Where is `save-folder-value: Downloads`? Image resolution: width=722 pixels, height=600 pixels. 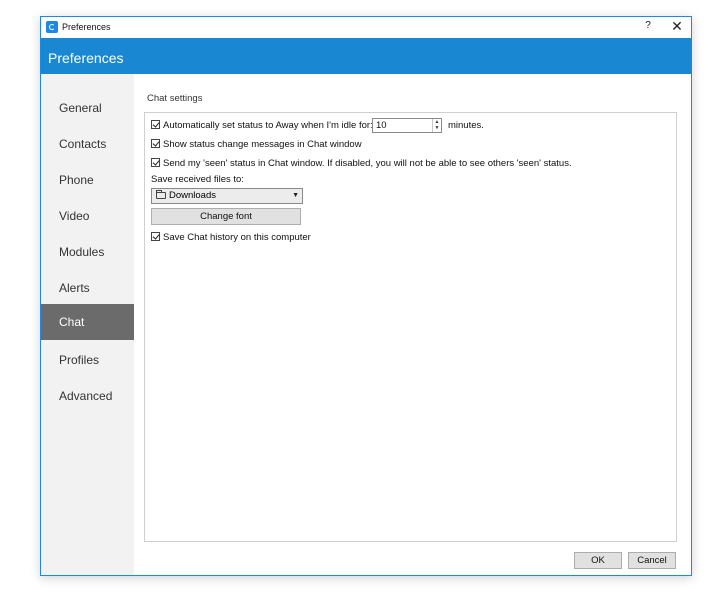
save-folder-value: Downloads is located at coordinates (192, 195).